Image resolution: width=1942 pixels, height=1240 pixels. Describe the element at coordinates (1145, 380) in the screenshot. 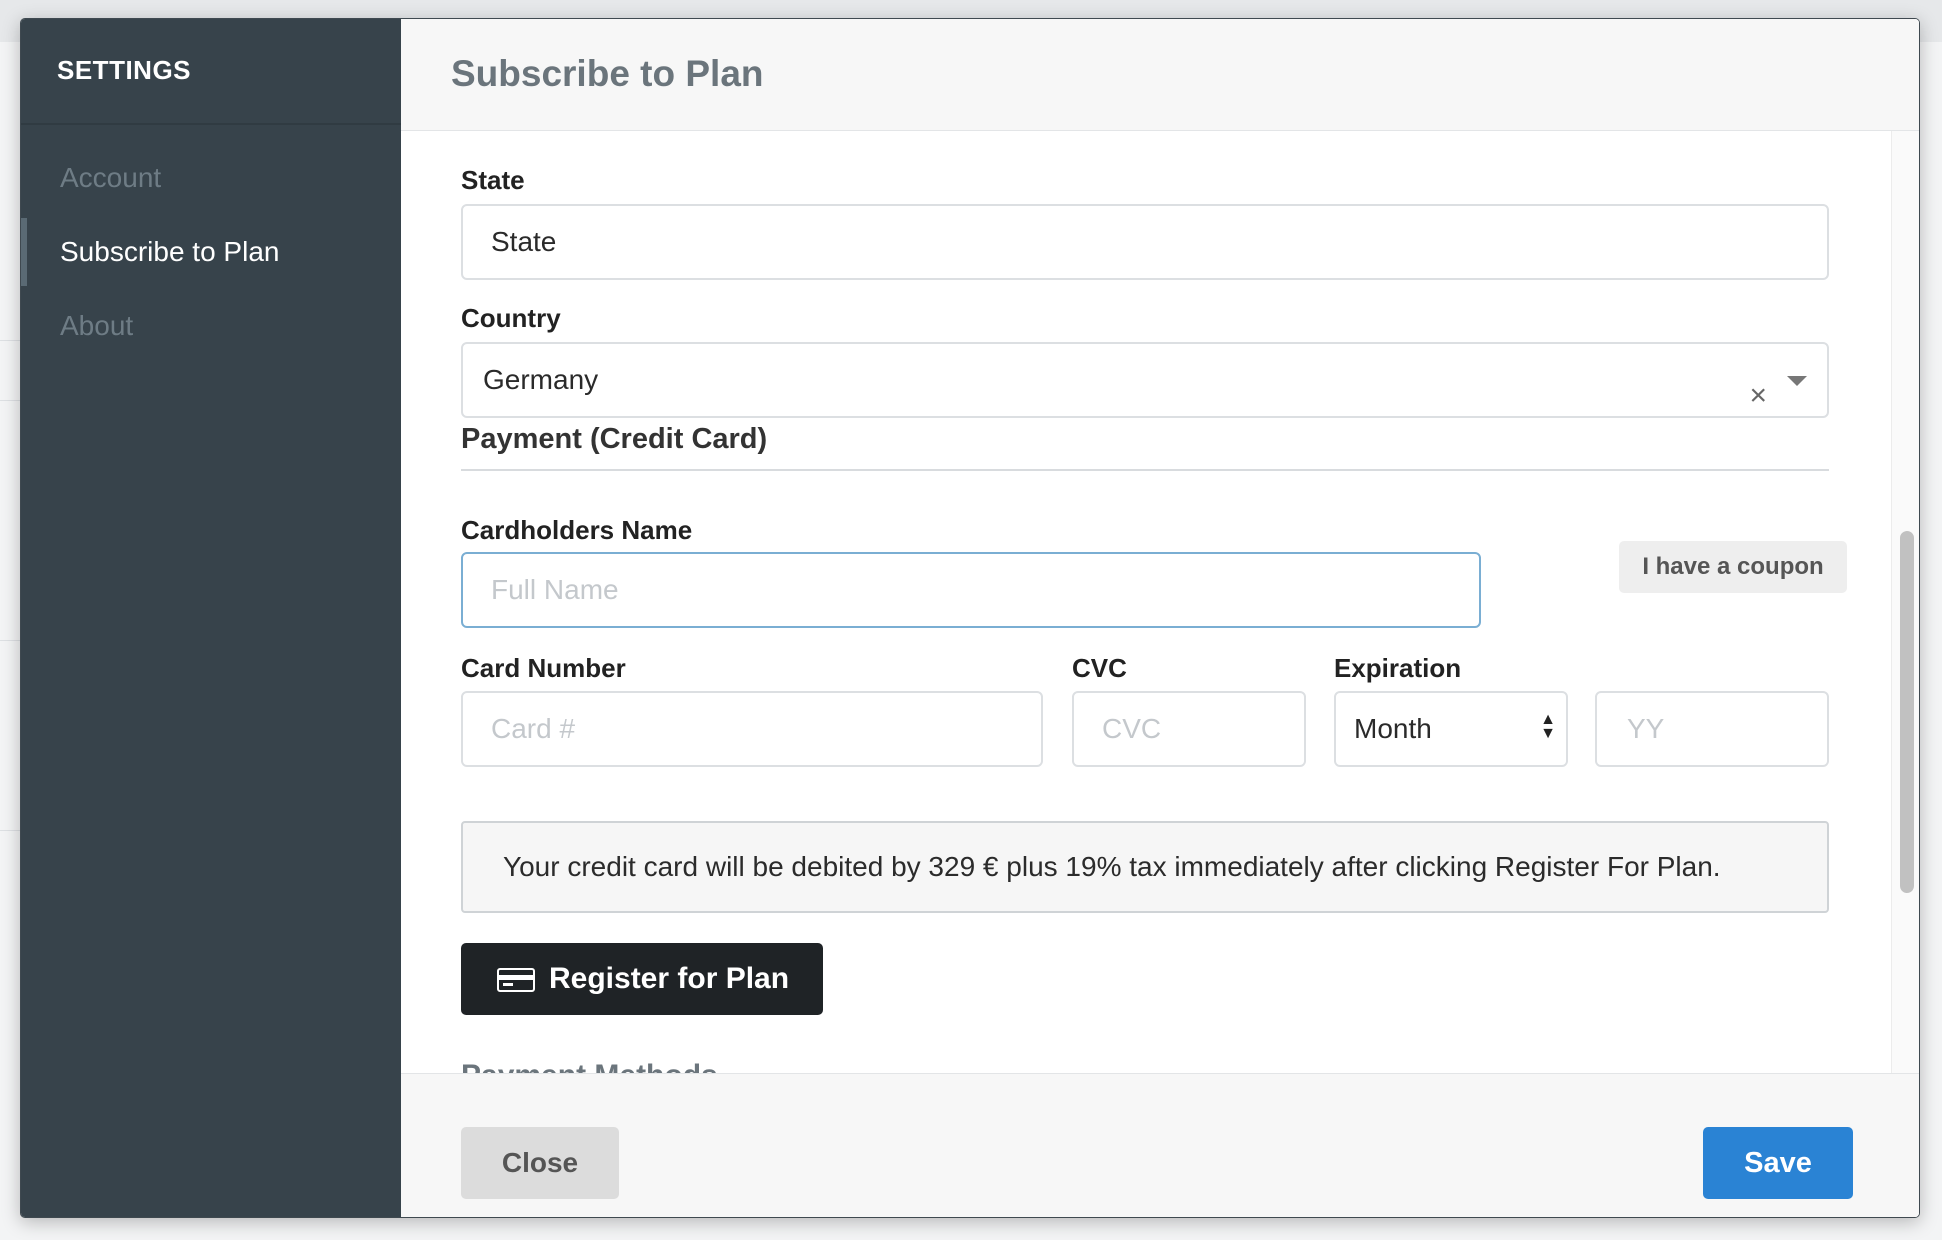

I see `country-select: Germany ×` at that location.